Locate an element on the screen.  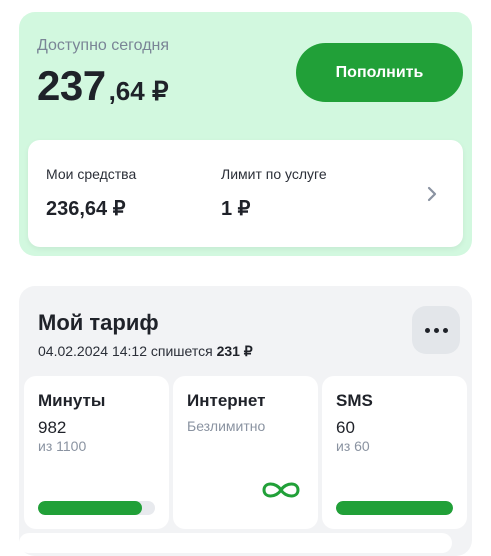
more-dots-icon is located at coordinates (427, 330).